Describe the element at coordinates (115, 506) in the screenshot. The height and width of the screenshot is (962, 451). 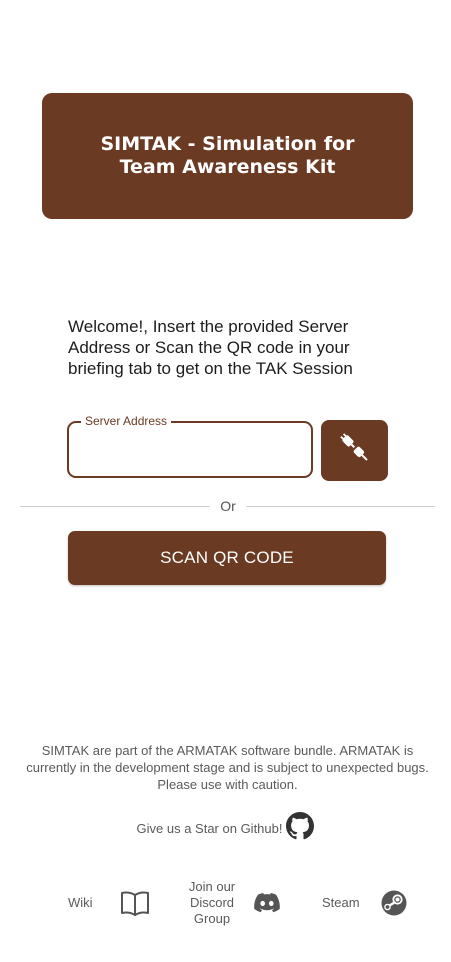
I see `divider-left` at that location.